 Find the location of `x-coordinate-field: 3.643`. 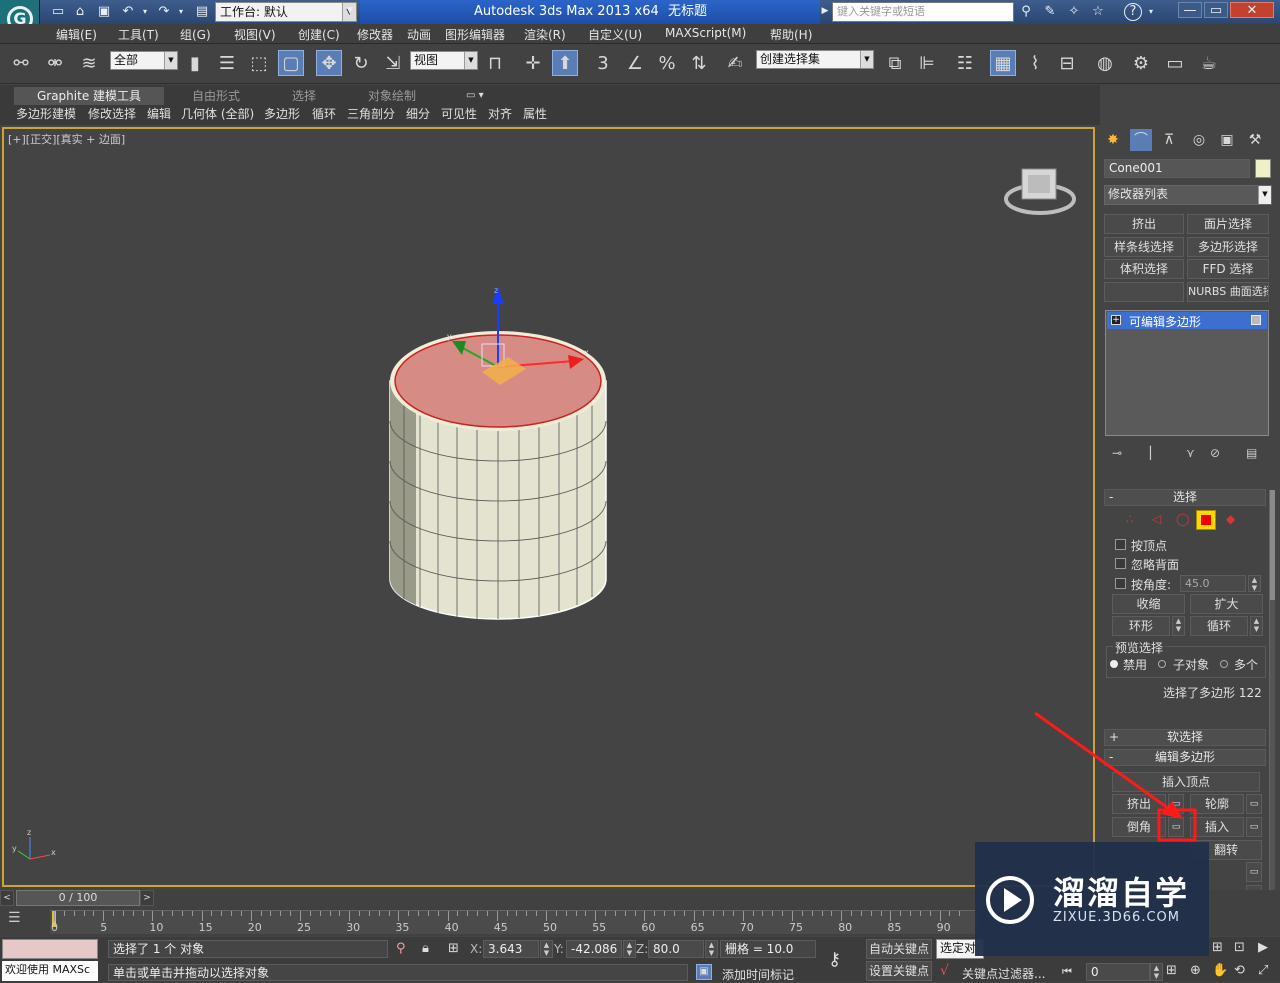

x-coordinate-field: 3.643 is located at coordinates (511, 949).